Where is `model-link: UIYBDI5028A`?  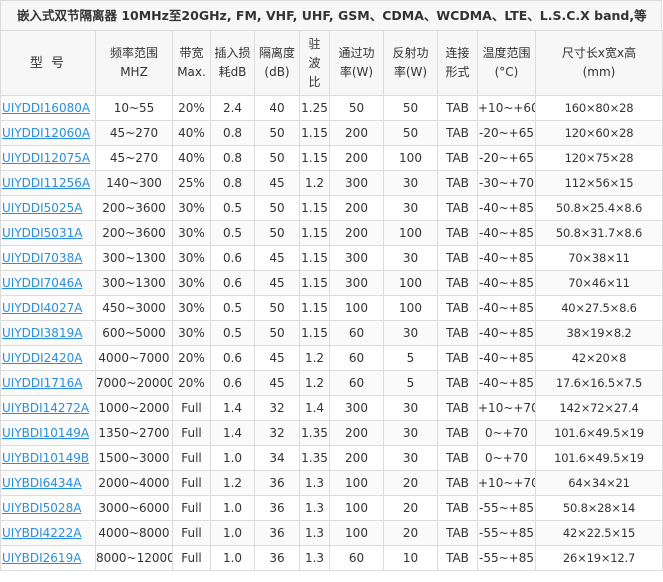 model-link: UIYBDI5028A is located at coordinates (41, 508).